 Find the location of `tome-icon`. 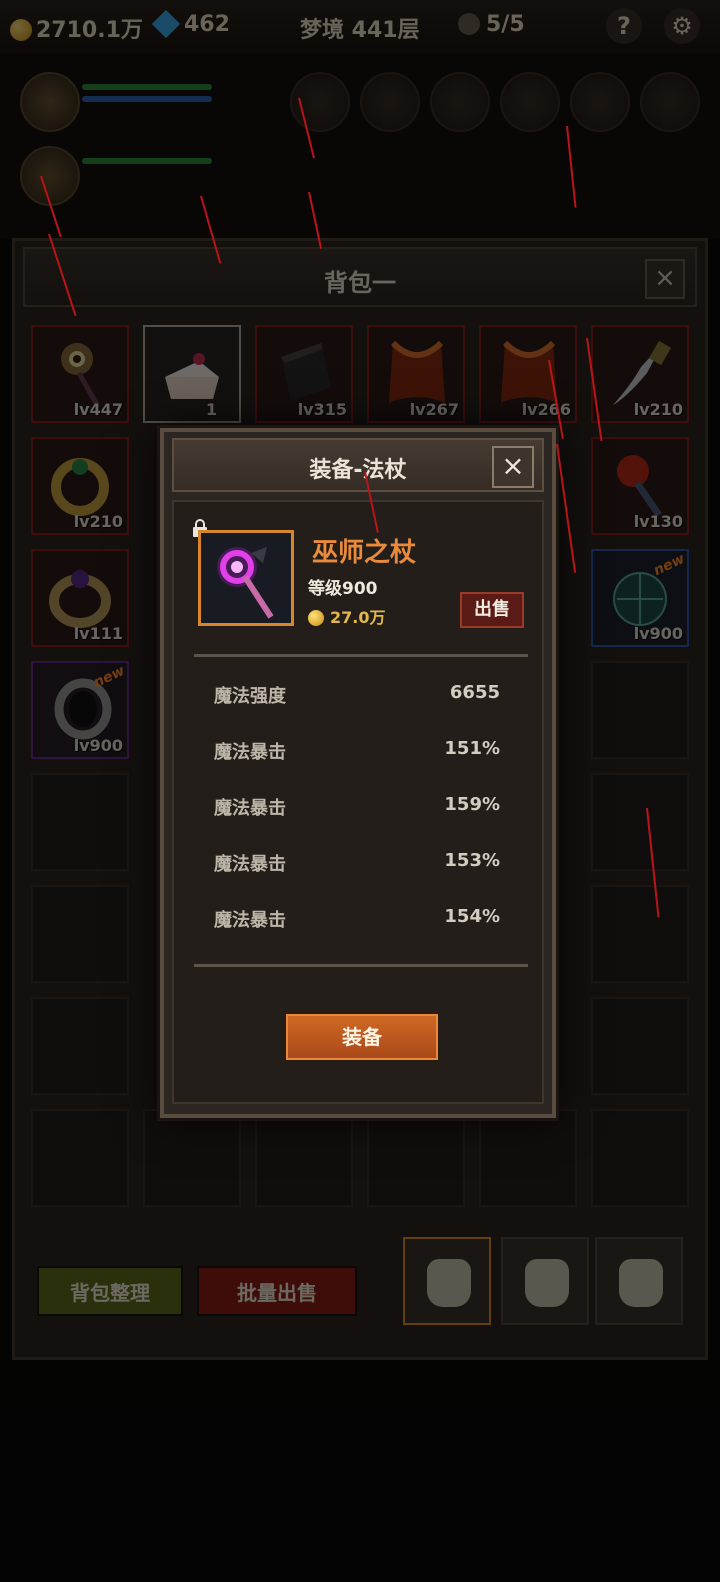

tome-icon is located at coordinates (306, 372).